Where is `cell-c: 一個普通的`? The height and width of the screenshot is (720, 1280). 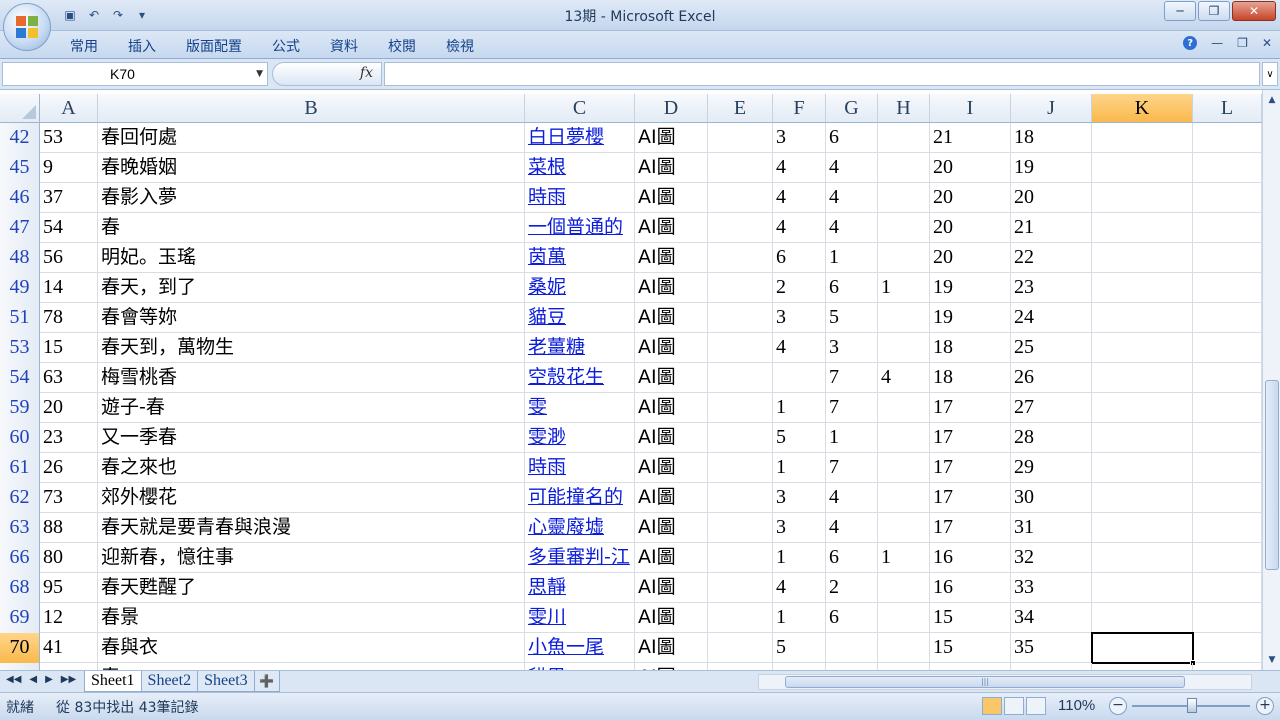 cell-c: 一個普通的 is located at coordinates (580, 228).